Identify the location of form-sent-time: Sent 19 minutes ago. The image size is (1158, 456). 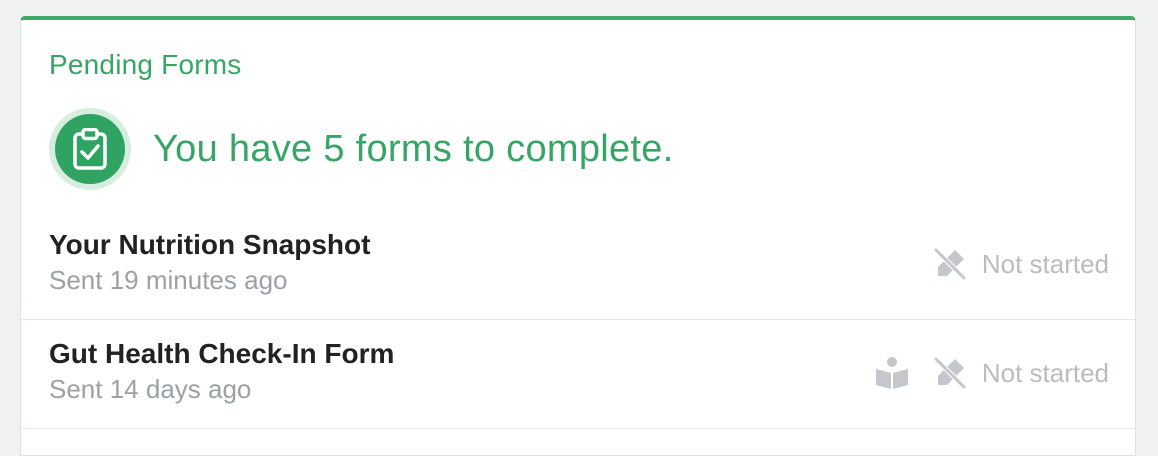
(168, 280).